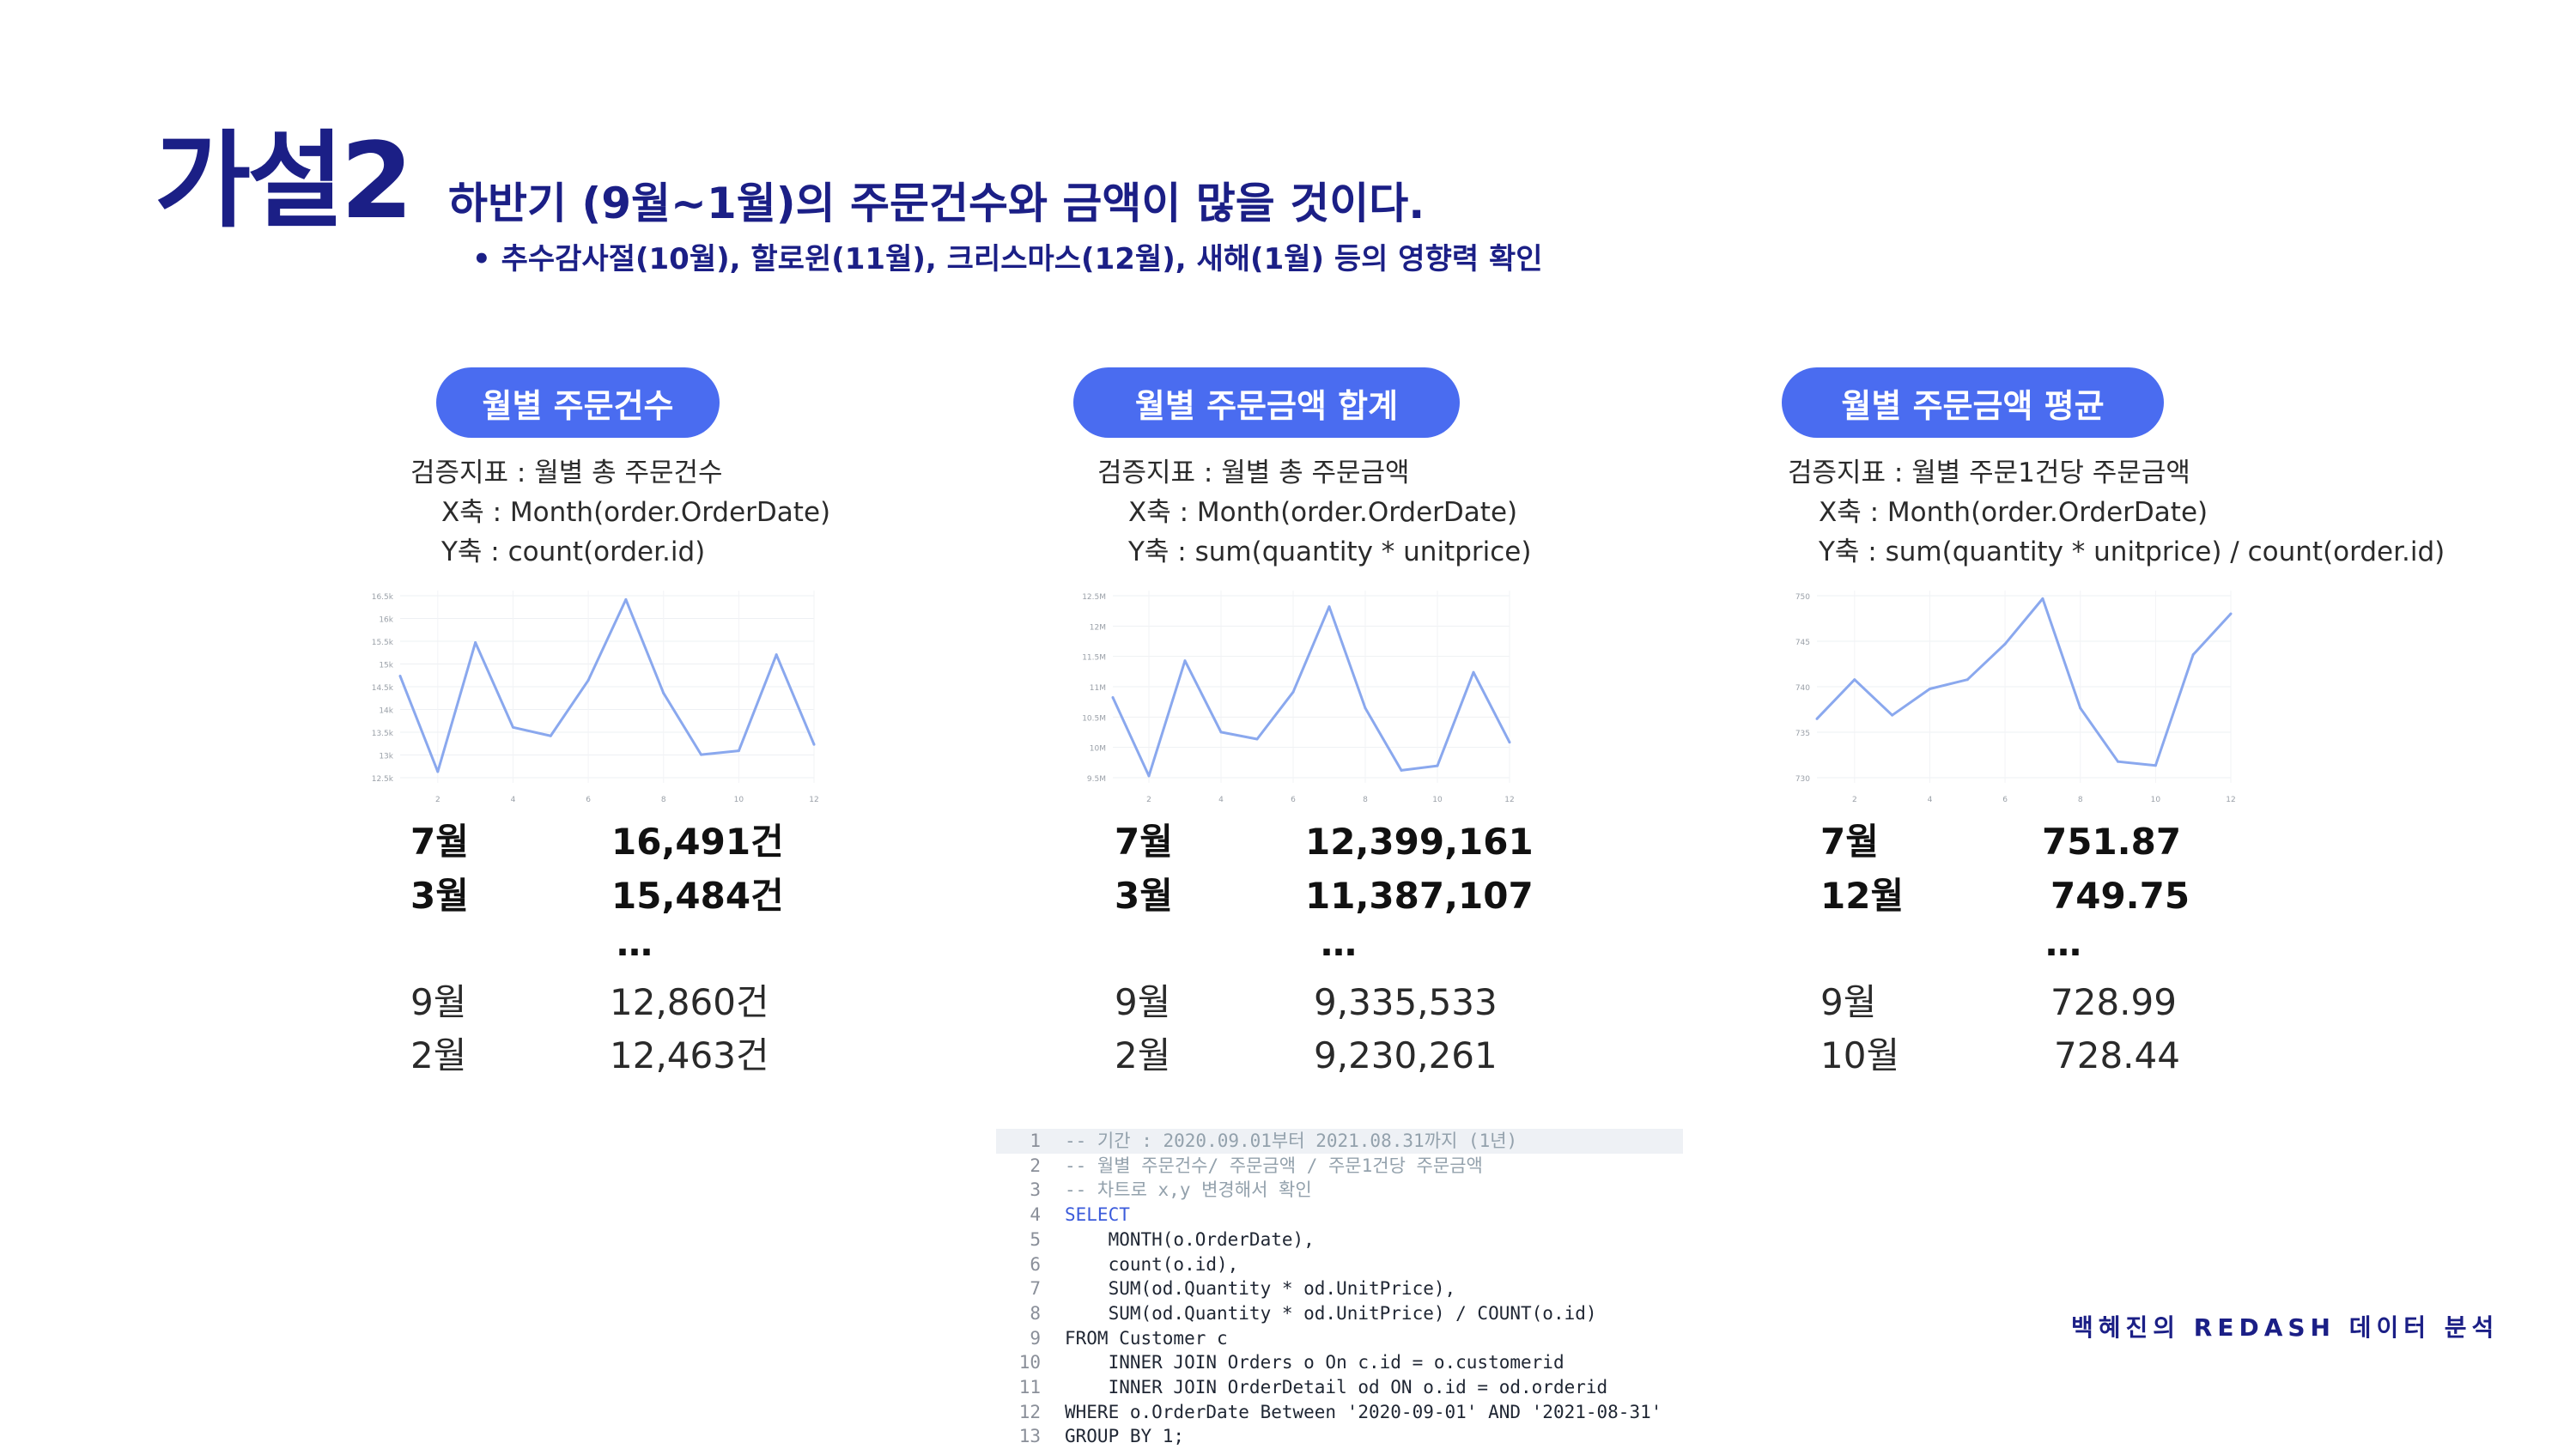 This screenshot has height=1449, width=2576. What do you see at coordinates (1035, 1215) in the screenshot?
I see `line-number: 4` at bounding box center [1035, 1215].